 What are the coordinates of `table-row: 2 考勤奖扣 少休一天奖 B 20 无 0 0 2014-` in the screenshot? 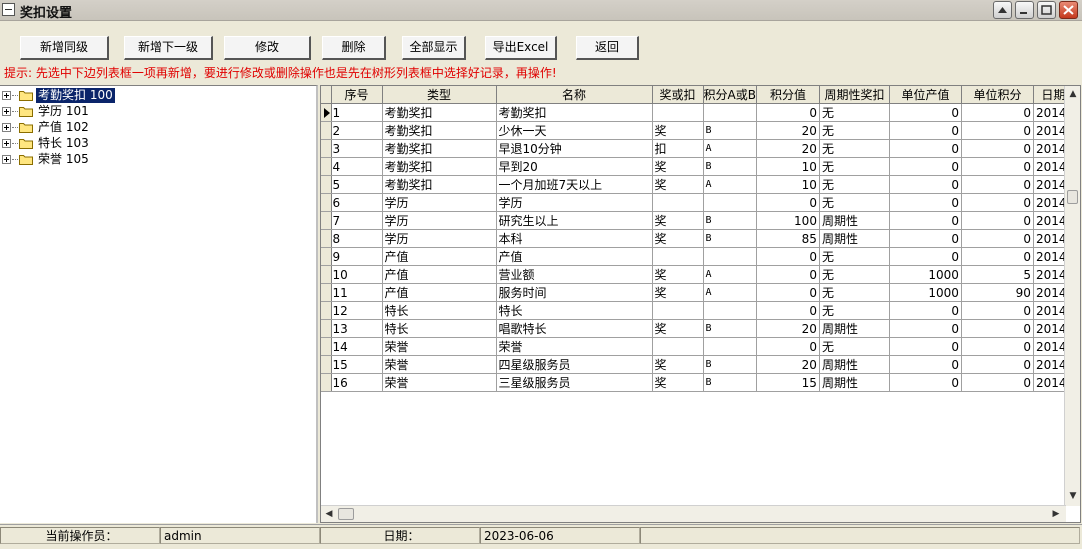 It's located at (697, 130).